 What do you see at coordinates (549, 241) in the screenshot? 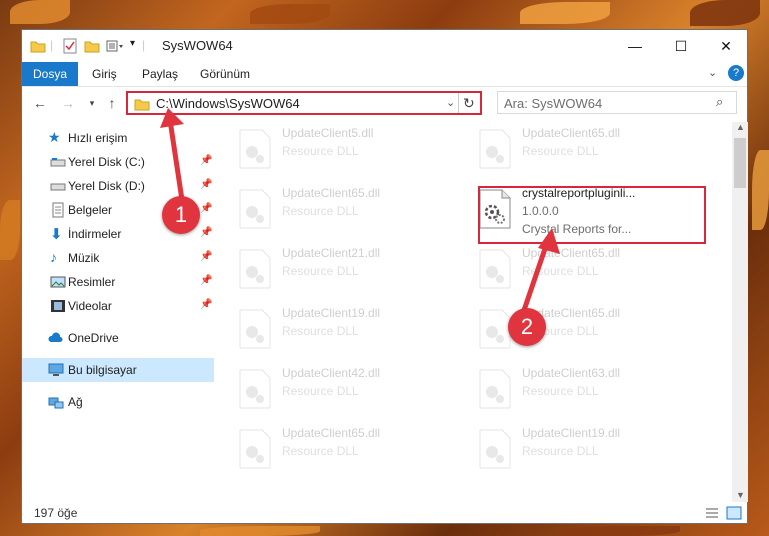
I see `arrow-2-head` at bounding box center [549, 241].